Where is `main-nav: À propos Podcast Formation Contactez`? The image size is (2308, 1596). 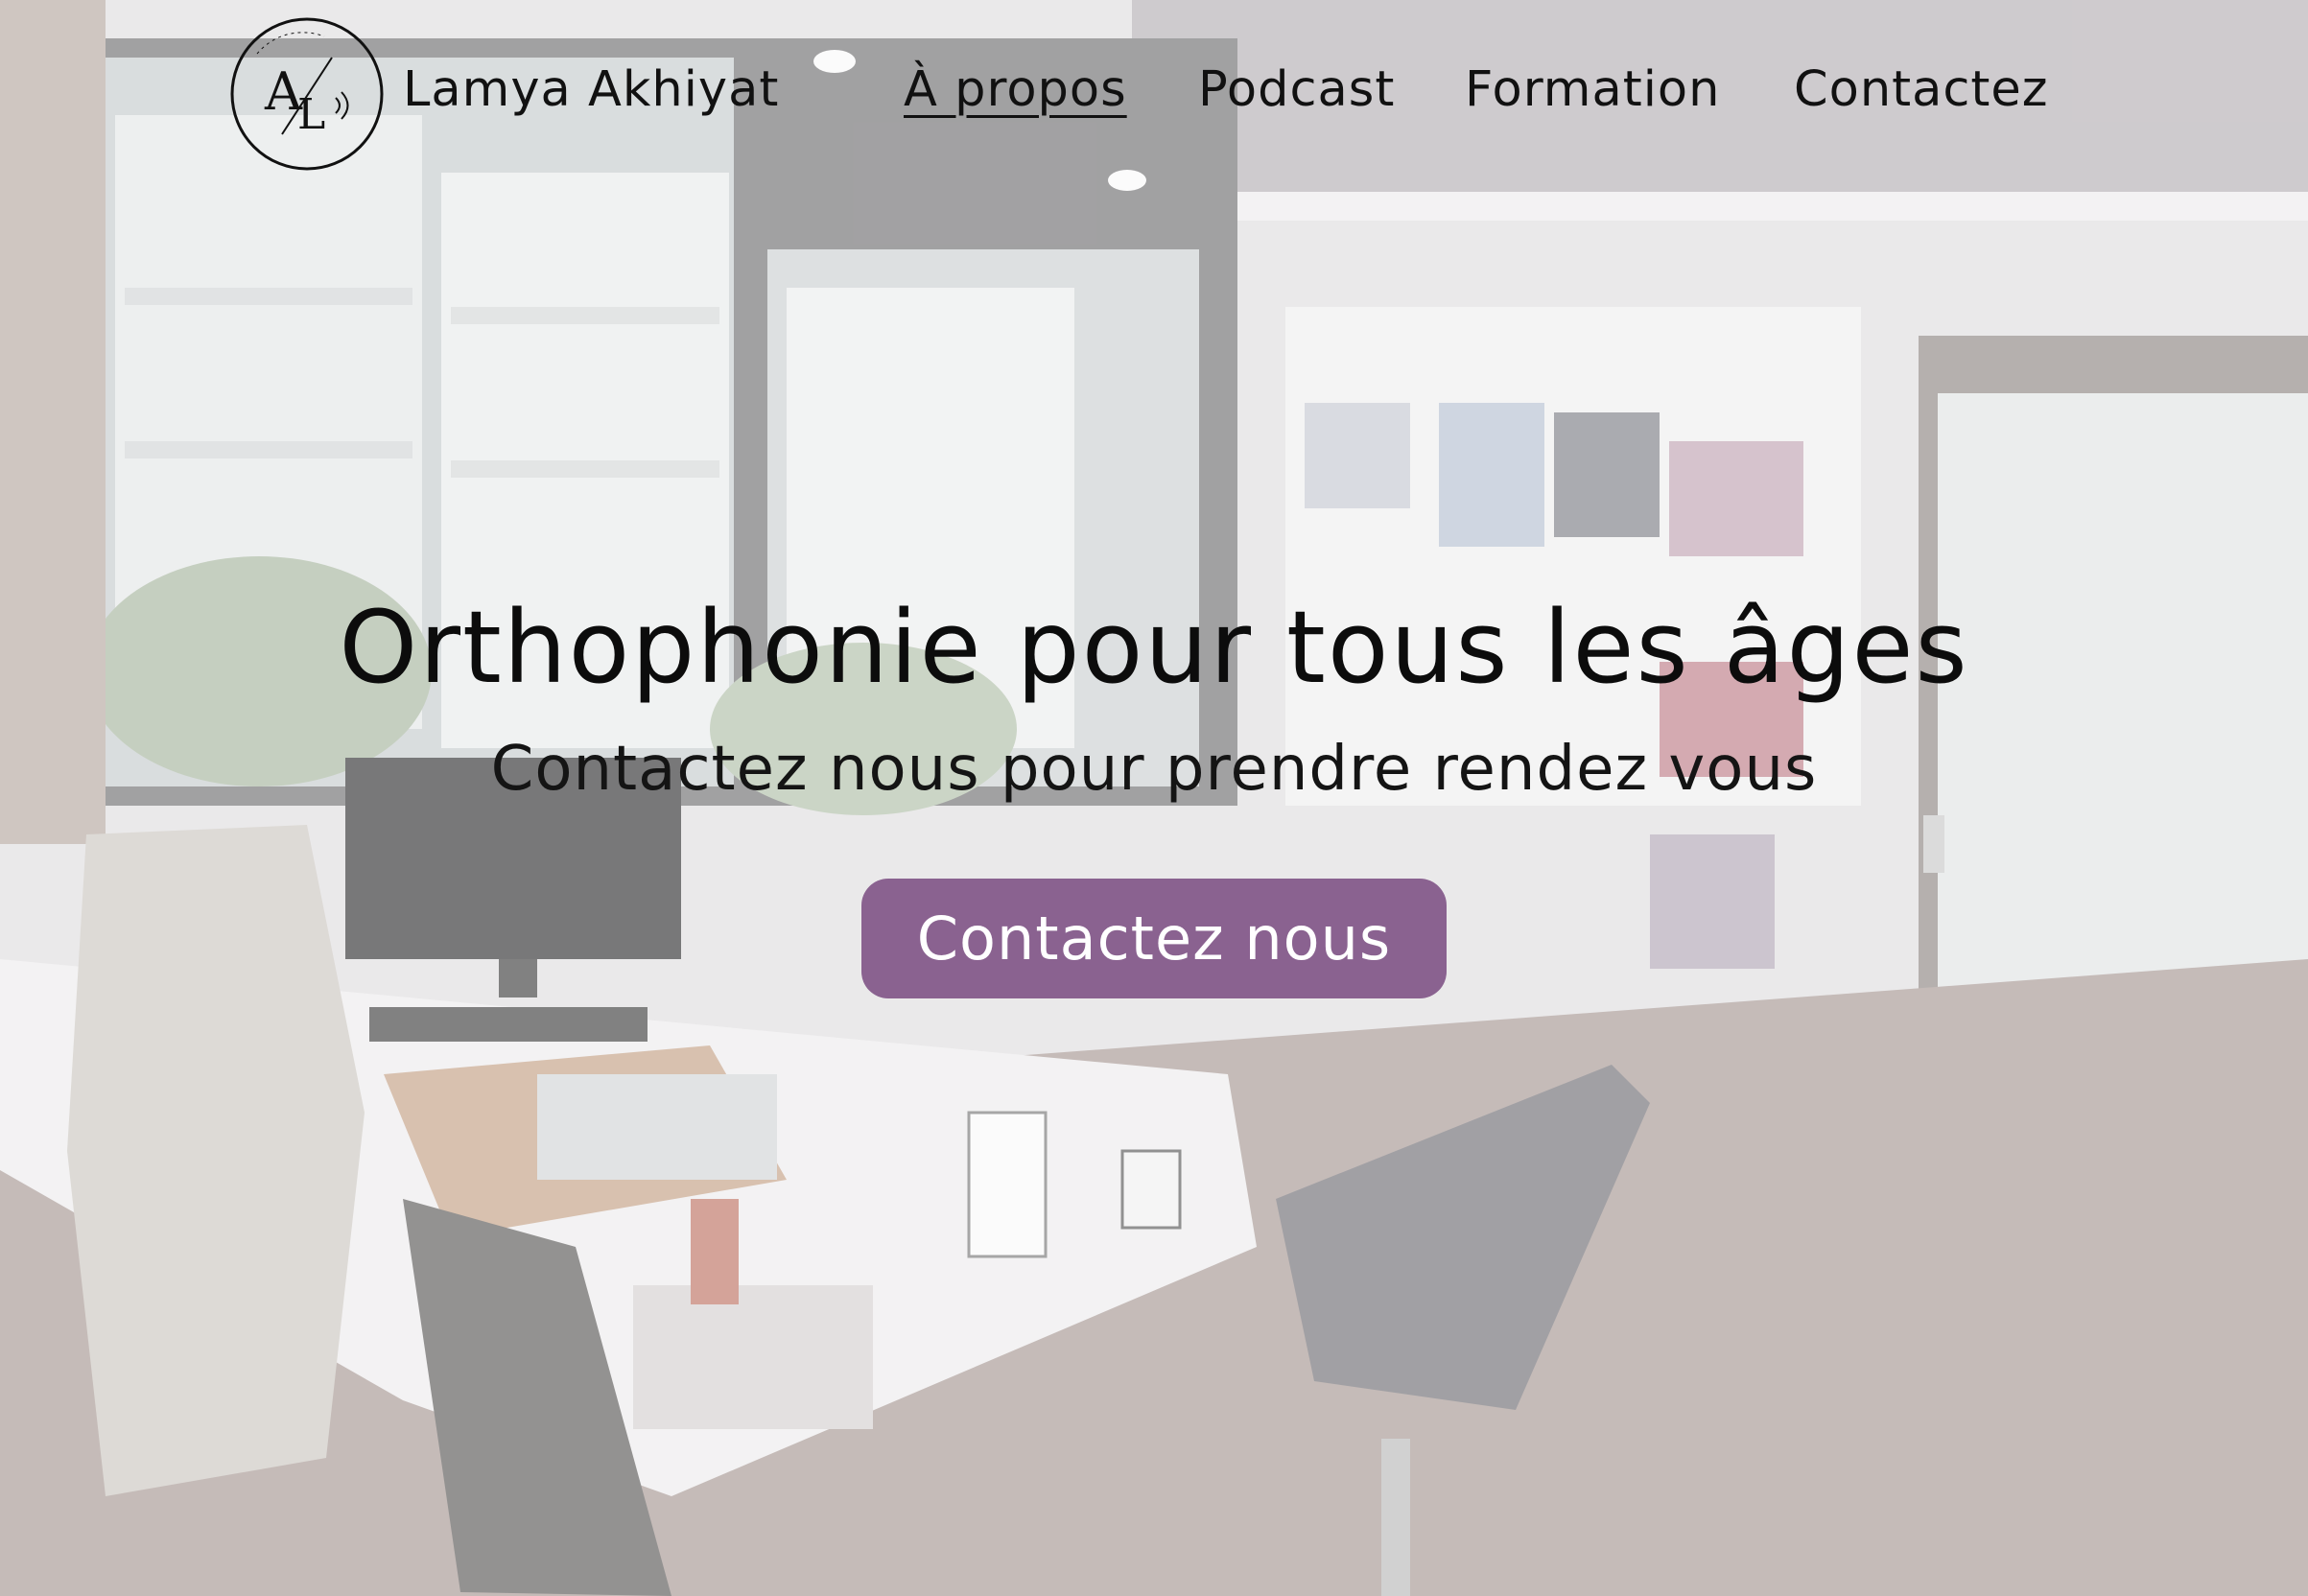
main-nav: À propos Podcast Formation Contactez is located at coordinates (1154, 95).